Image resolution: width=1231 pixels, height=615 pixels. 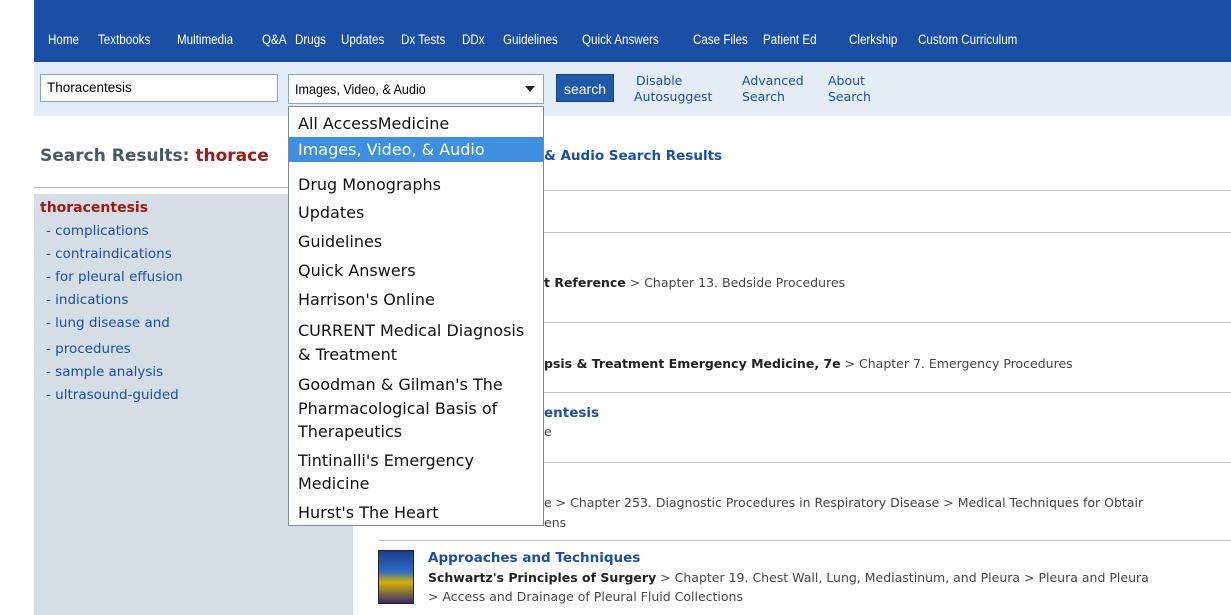 What do you see at coordinates (232, 156) in the screenshot?
I see `page-title-query: thorace` at bounding box center [232, 156].